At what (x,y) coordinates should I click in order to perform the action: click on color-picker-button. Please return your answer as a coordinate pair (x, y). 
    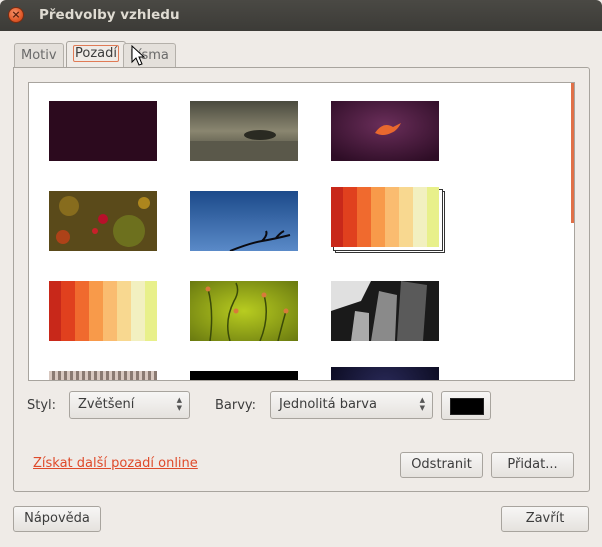
    Looking at the image, I should click on (466, 405).